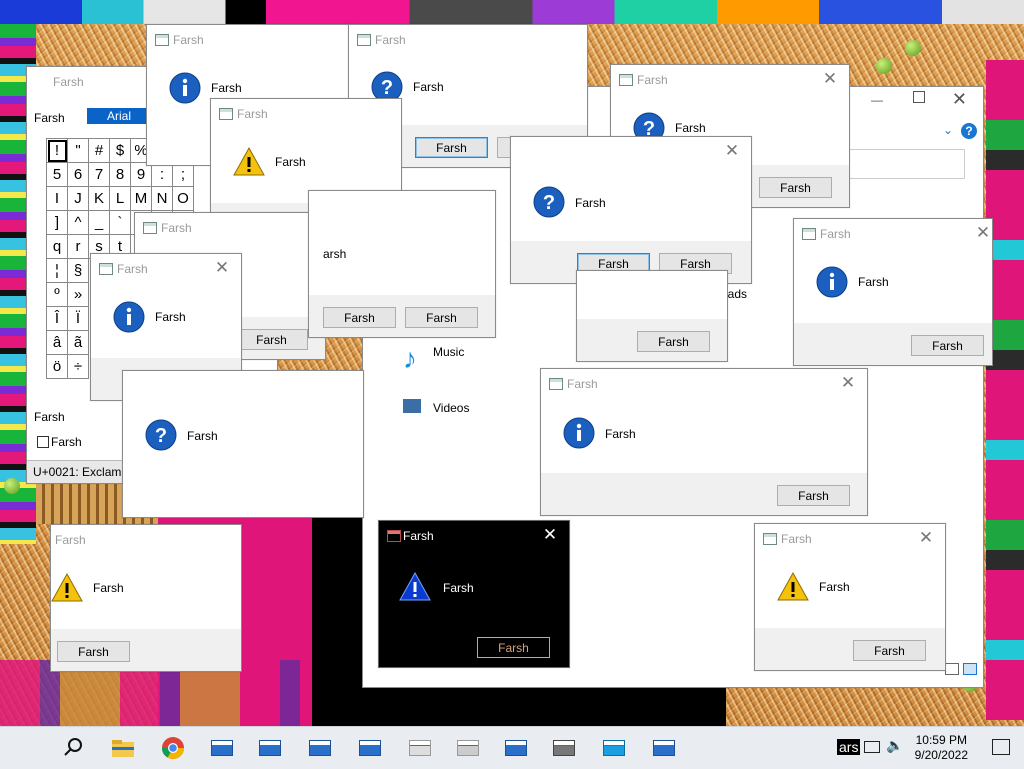 The height and width of the screenshot is (769, 1024). Describe the element at coordinates (970, 669) in the screenshot. I see `view-tiles-icon` at that location.